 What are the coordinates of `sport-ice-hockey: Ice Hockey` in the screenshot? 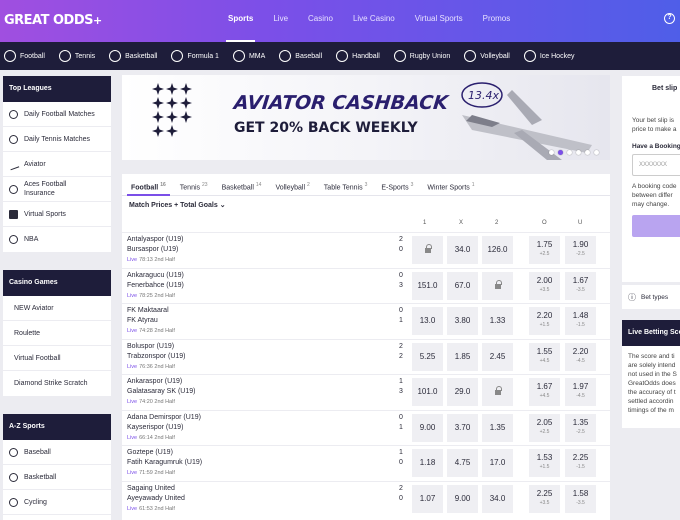 It's located at (548, 56).